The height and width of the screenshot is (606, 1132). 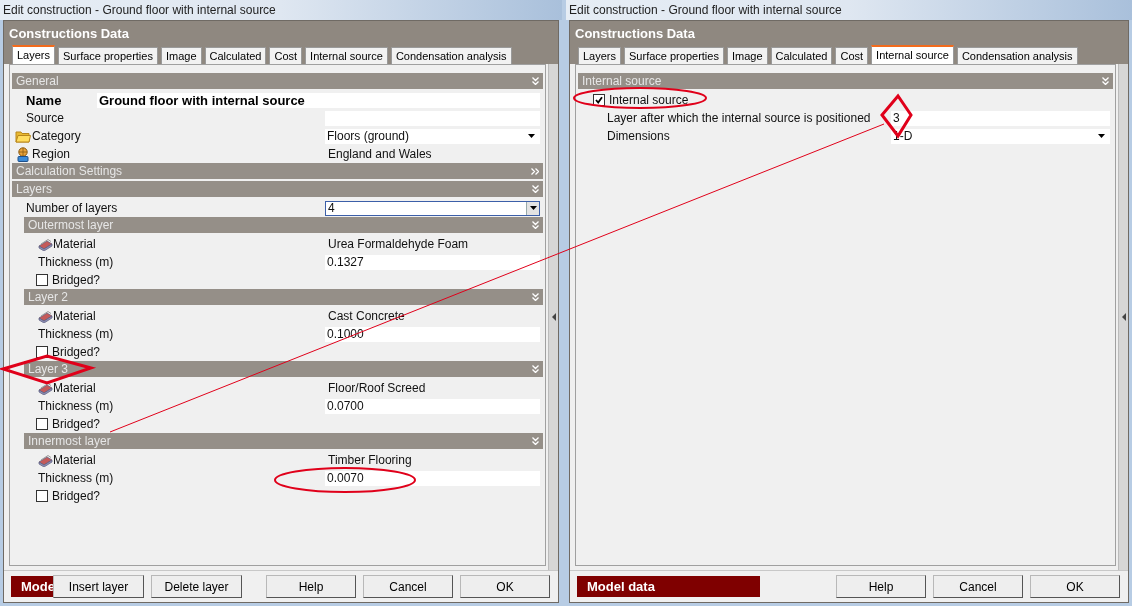 What do you see at coordinates (98, 586) in the screenshot?
I see `dialog-button: Insert layer` at bounding box center [98, 586].